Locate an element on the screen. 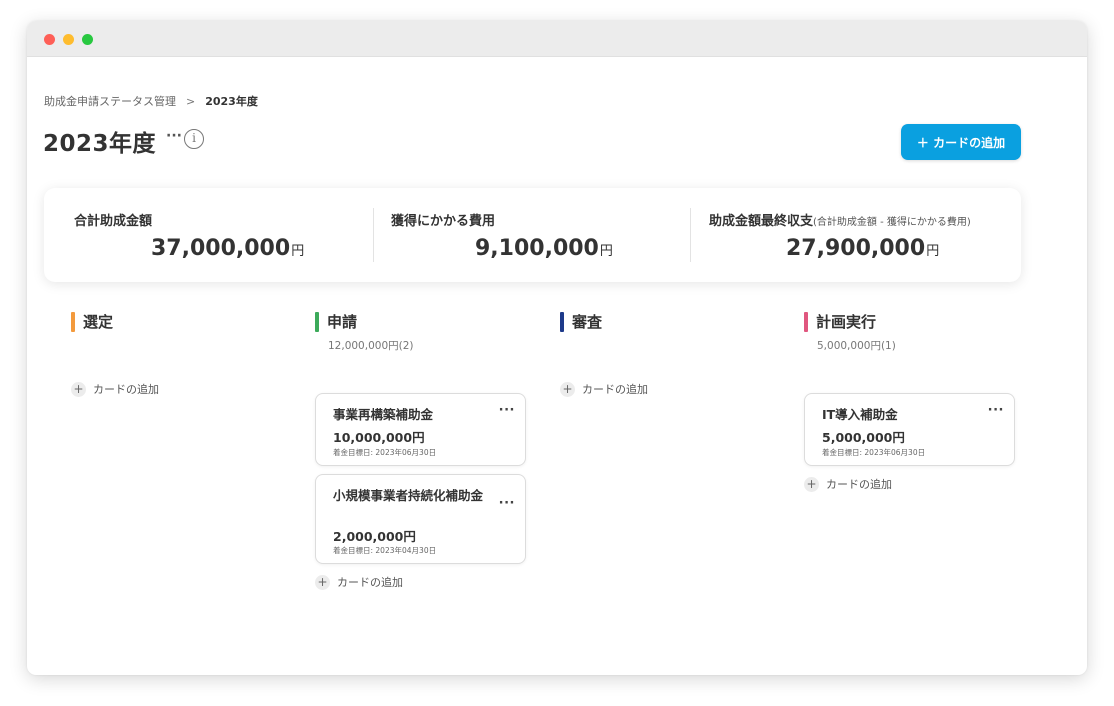 The width and height of the screenshot is (1114, 706). window-titlebar is located at coordinates (557, 39).